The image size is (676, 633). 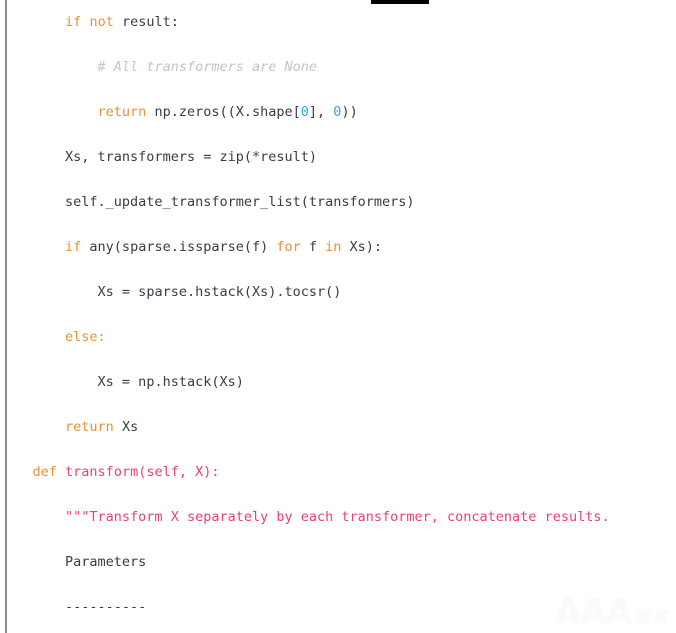 I want to click on code-token: Xs, so click(x=126, y=427).